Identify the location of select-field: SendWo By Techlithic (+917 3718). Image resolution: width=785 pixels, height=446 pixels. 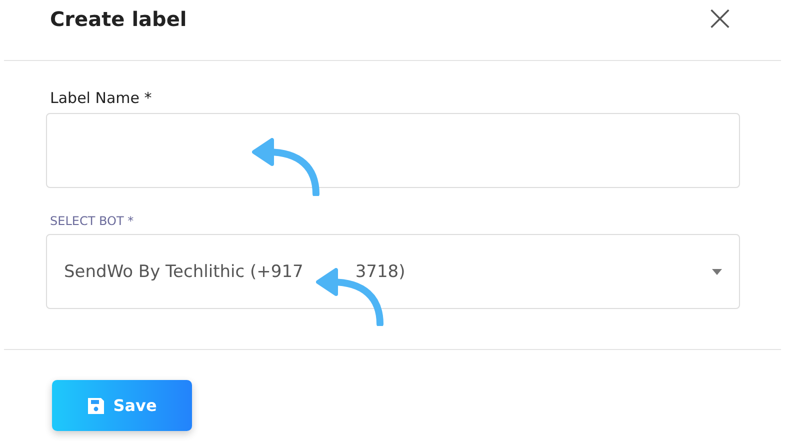
(393, 271).